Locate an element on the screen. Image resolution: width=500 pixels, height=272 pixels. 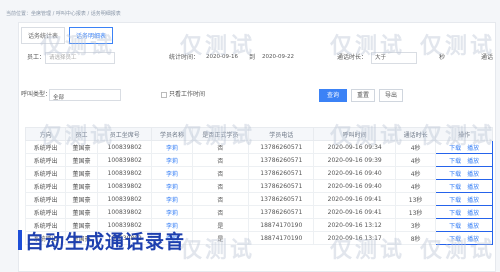
date-to-label: 到 is located at coordinates (252, 57).